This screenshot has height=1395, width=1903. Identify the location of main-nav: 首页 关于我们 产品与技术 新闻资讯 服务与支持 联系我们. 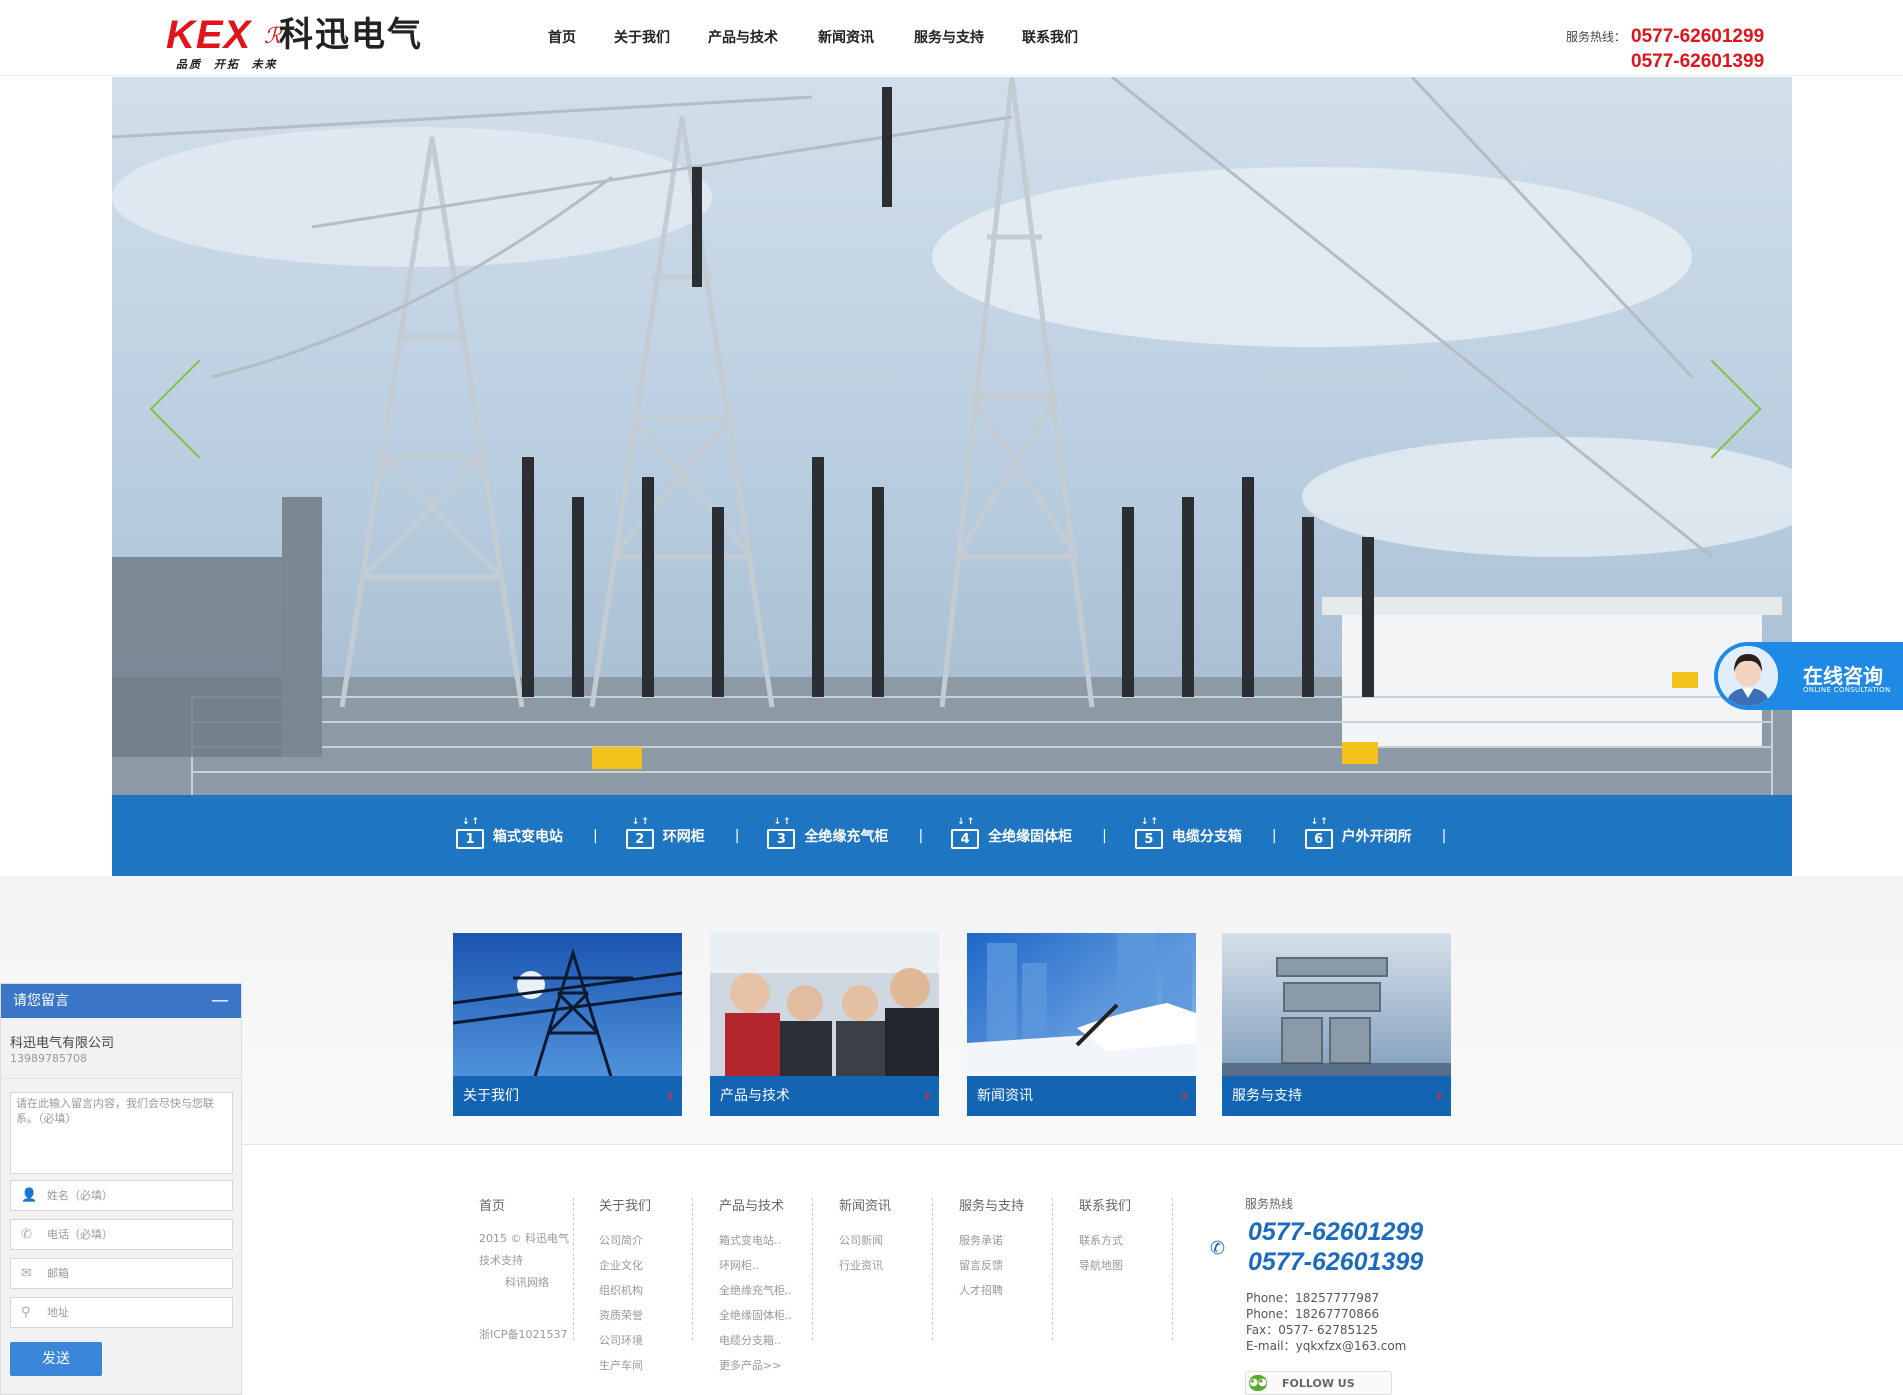
(832, 38).